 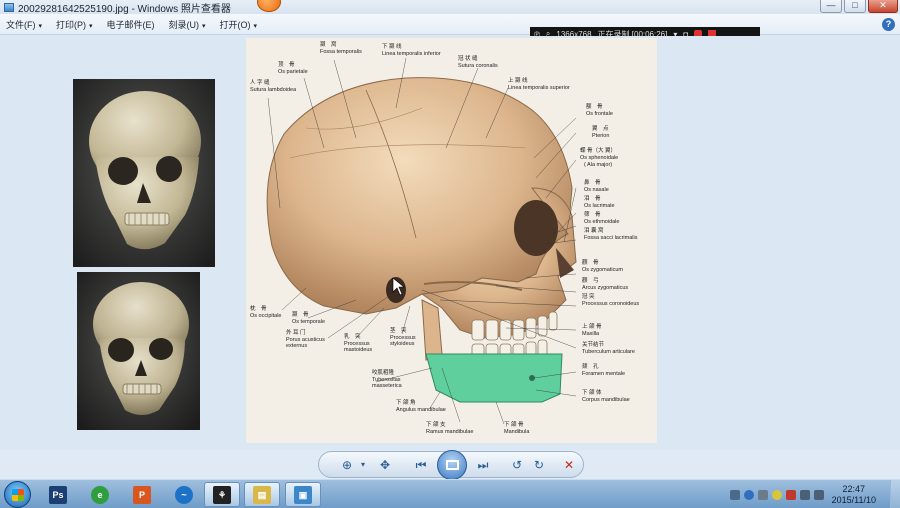 I want to click on label-latin: Linea temporalis inferior, so click(x=411, y=53).